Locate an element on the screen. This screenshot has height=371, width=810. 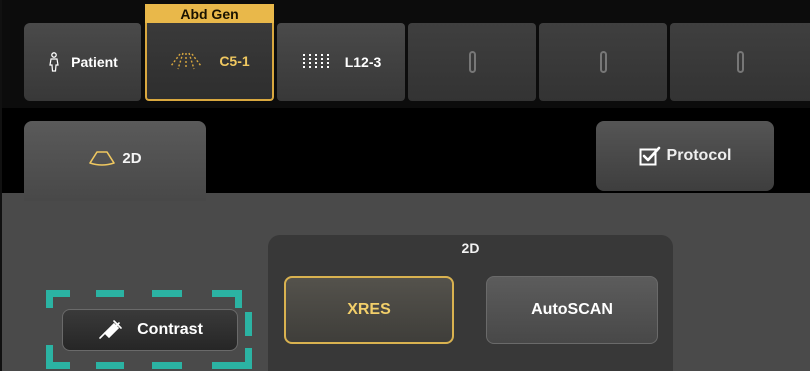
probe-c5-1-label: C5-1 is located at coordinates (234, 61).